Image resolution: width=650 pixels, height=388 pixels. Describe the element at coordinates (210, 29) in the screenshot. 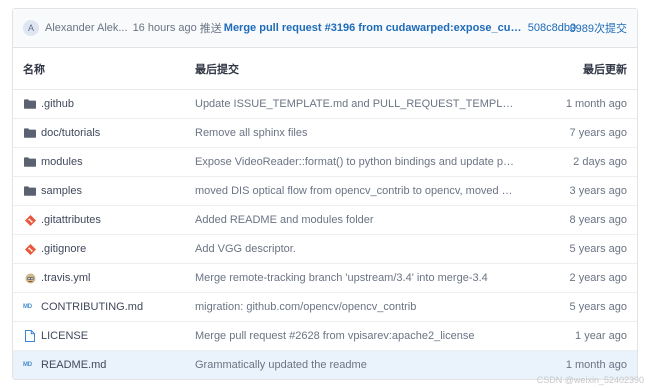

I see `commit-action: 推送` at that location.